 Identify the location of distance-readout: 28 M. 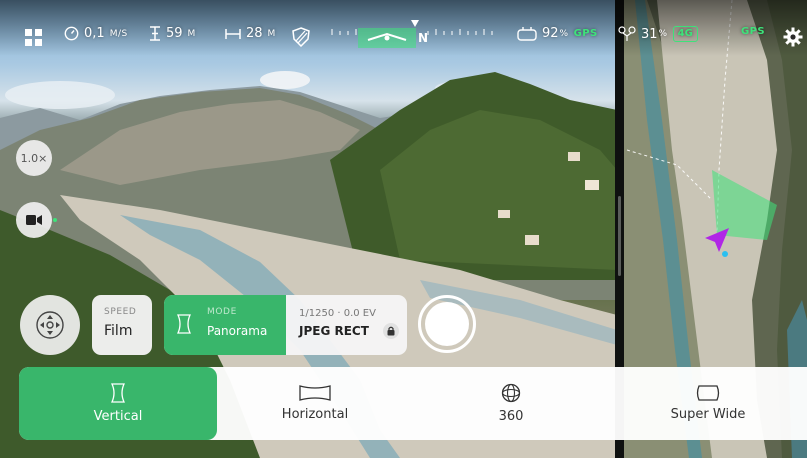
(250, 33).